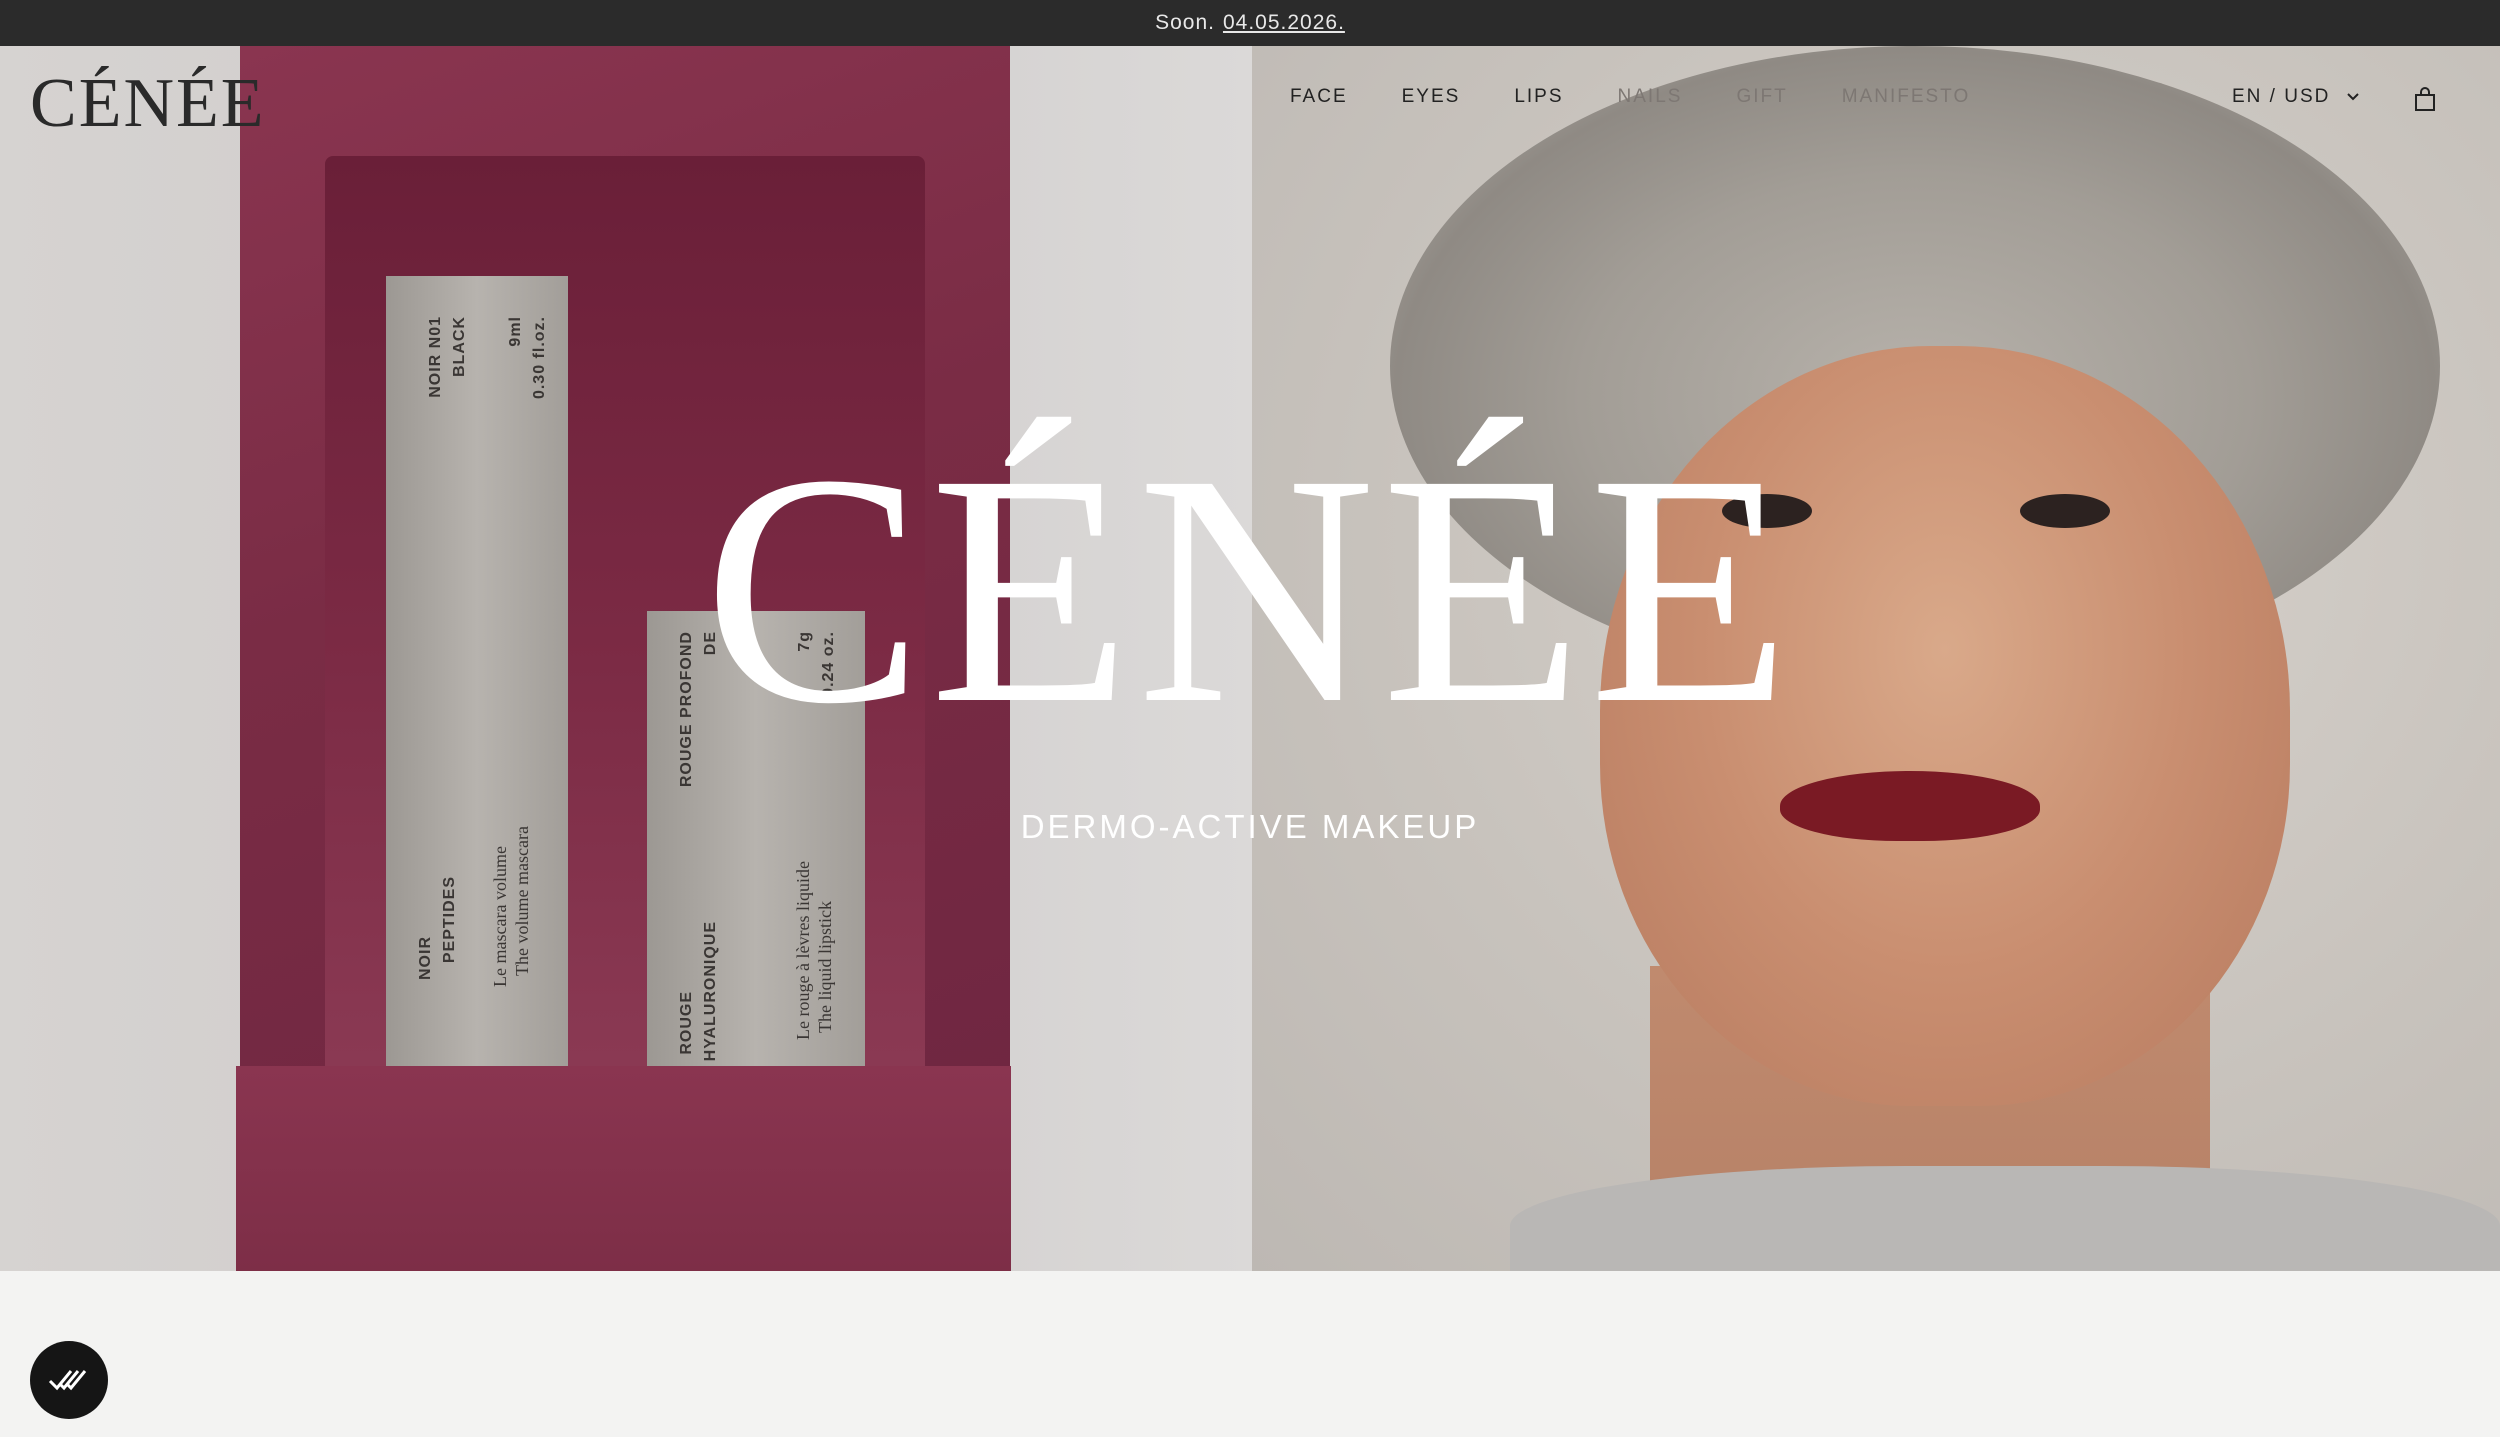 This screenshot has height=1437, width=2500. I want to click on announcement-prefix: Soon., so click(1185, 22).